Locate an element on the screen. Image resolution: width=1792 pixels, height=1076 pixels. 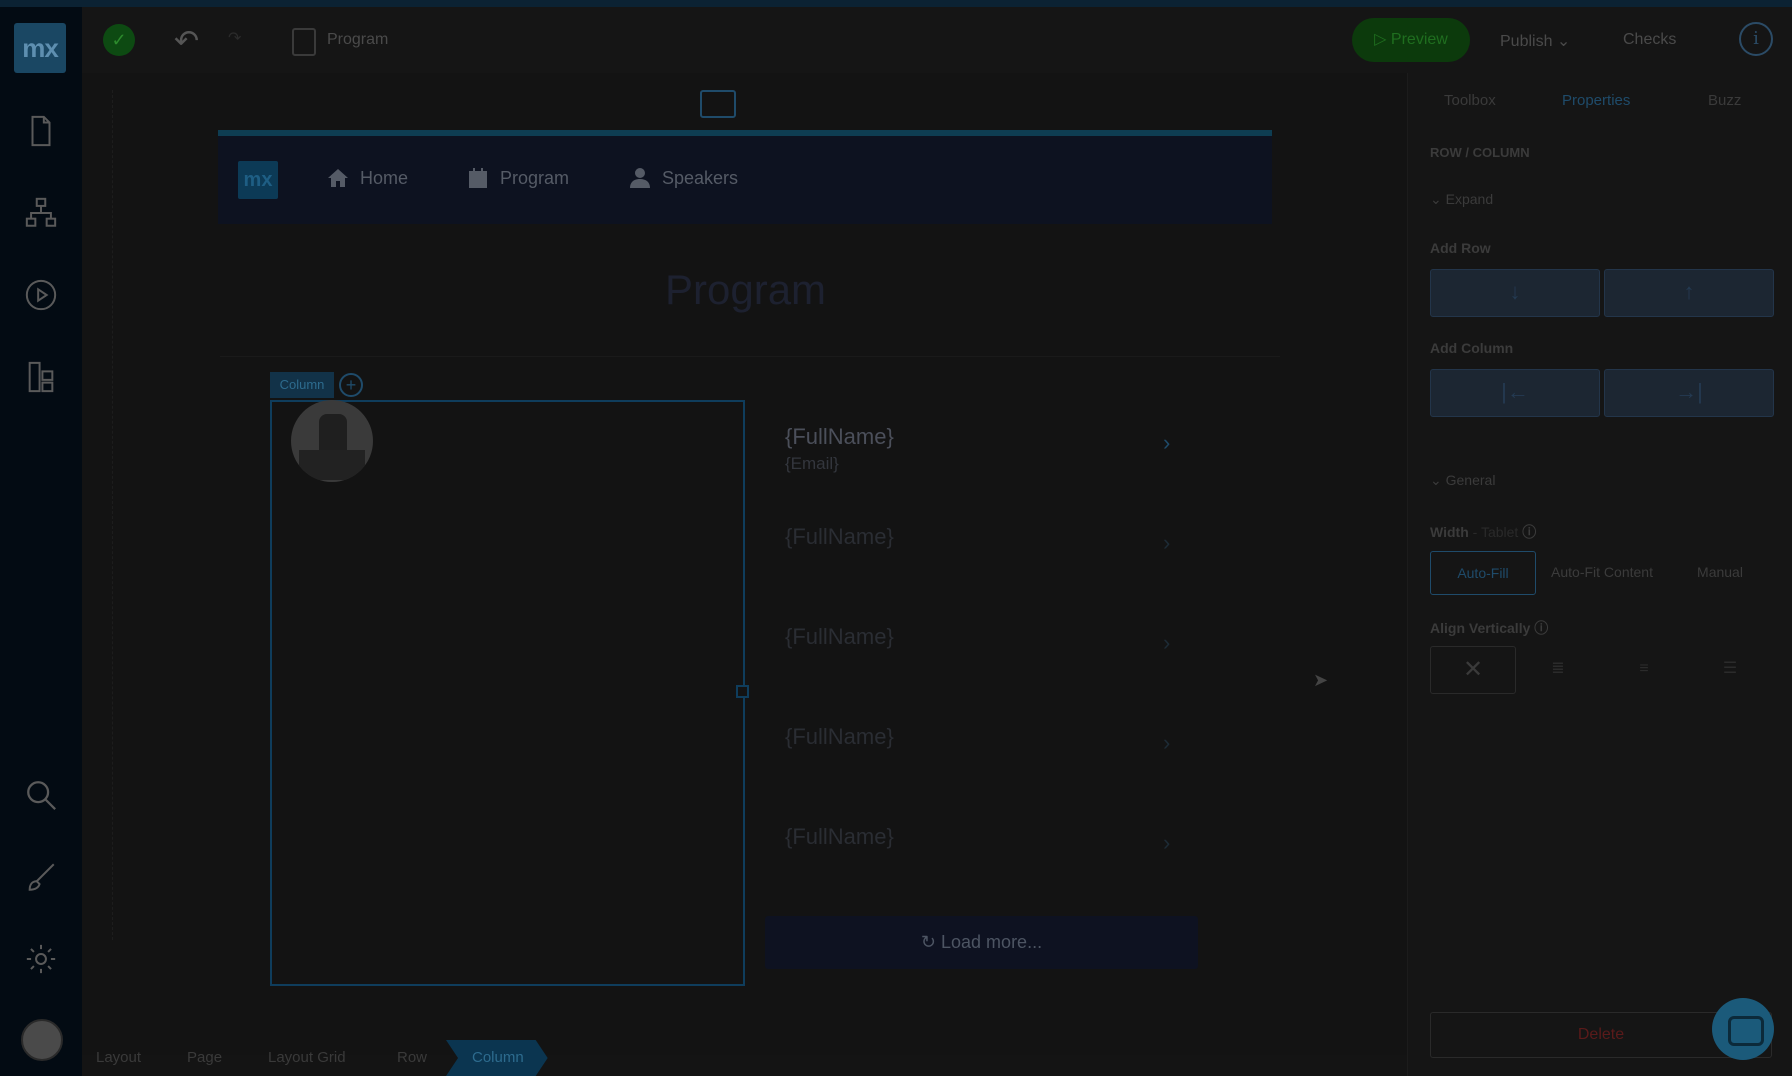
add-column-icon: + is located at coordinates (351, 385).